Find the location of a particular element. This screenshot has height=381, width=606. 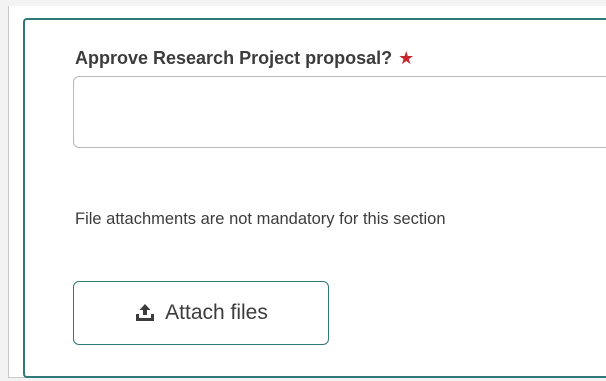

required-star-icon: ★ is located at coordinates (406, 58).